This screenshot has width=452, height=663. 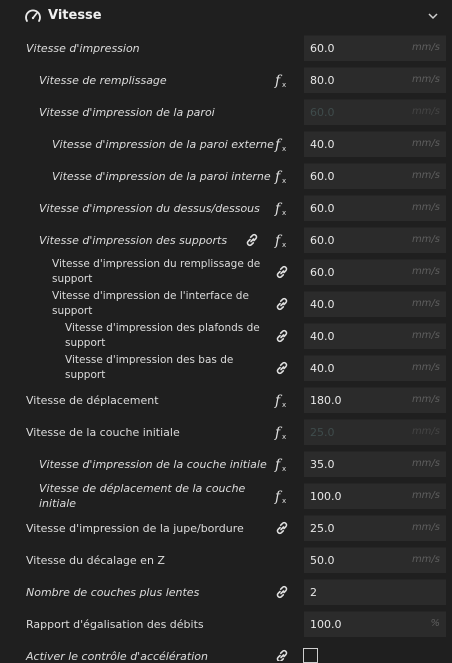 What do you see at coordinates (375, 496) in the screenshot?
I see `initial-layer-travel-speed-field: 100.0 mm/s` at bounding box center [375, 496].